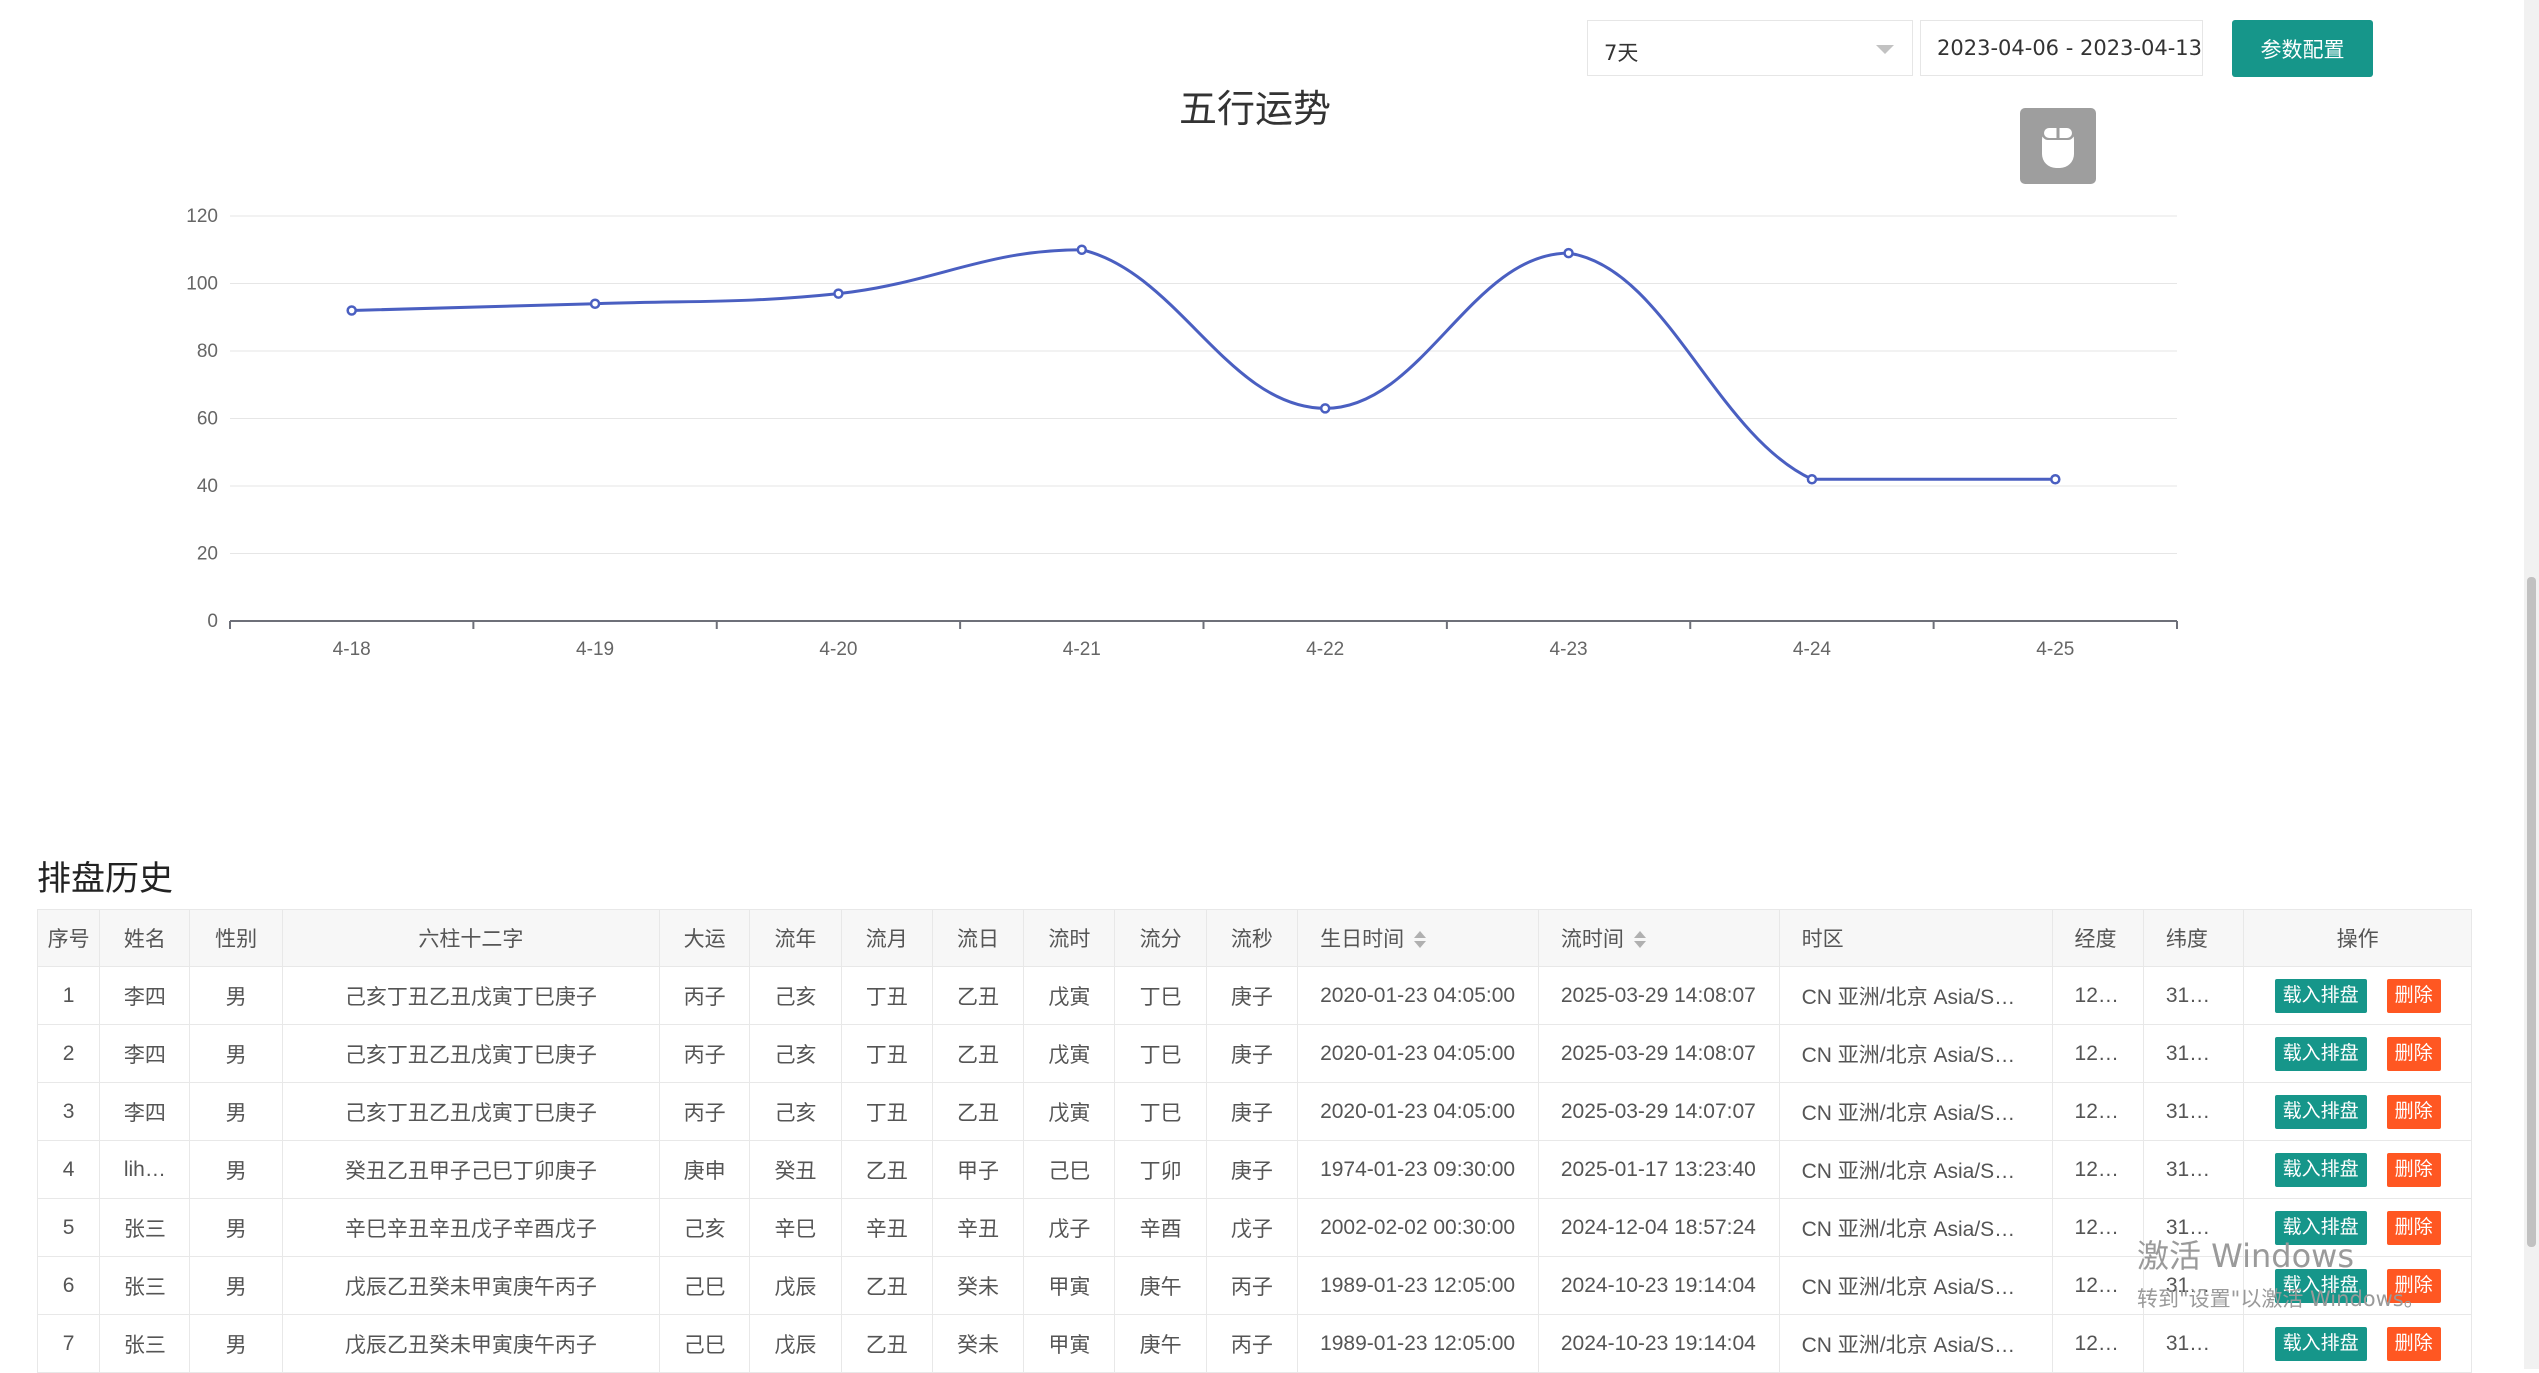  I want to click on column-header: 流时, so click(1069, 938).